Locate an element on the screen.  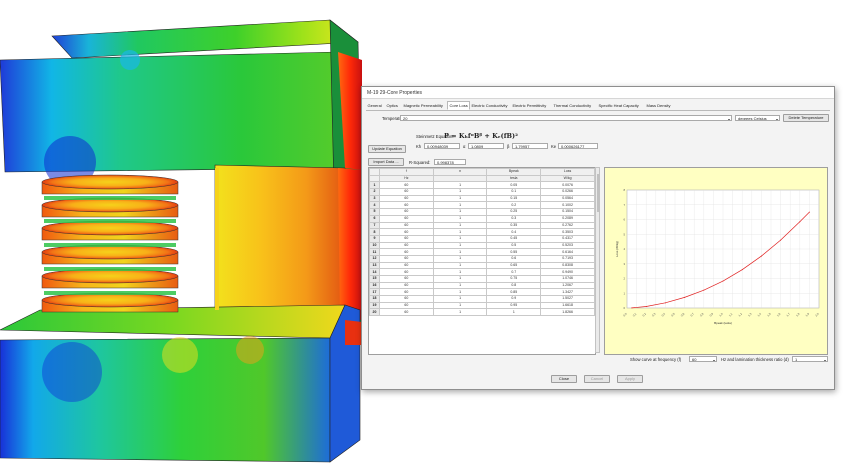
table-cell: 0.3503 is located at coordinates (567, 232).